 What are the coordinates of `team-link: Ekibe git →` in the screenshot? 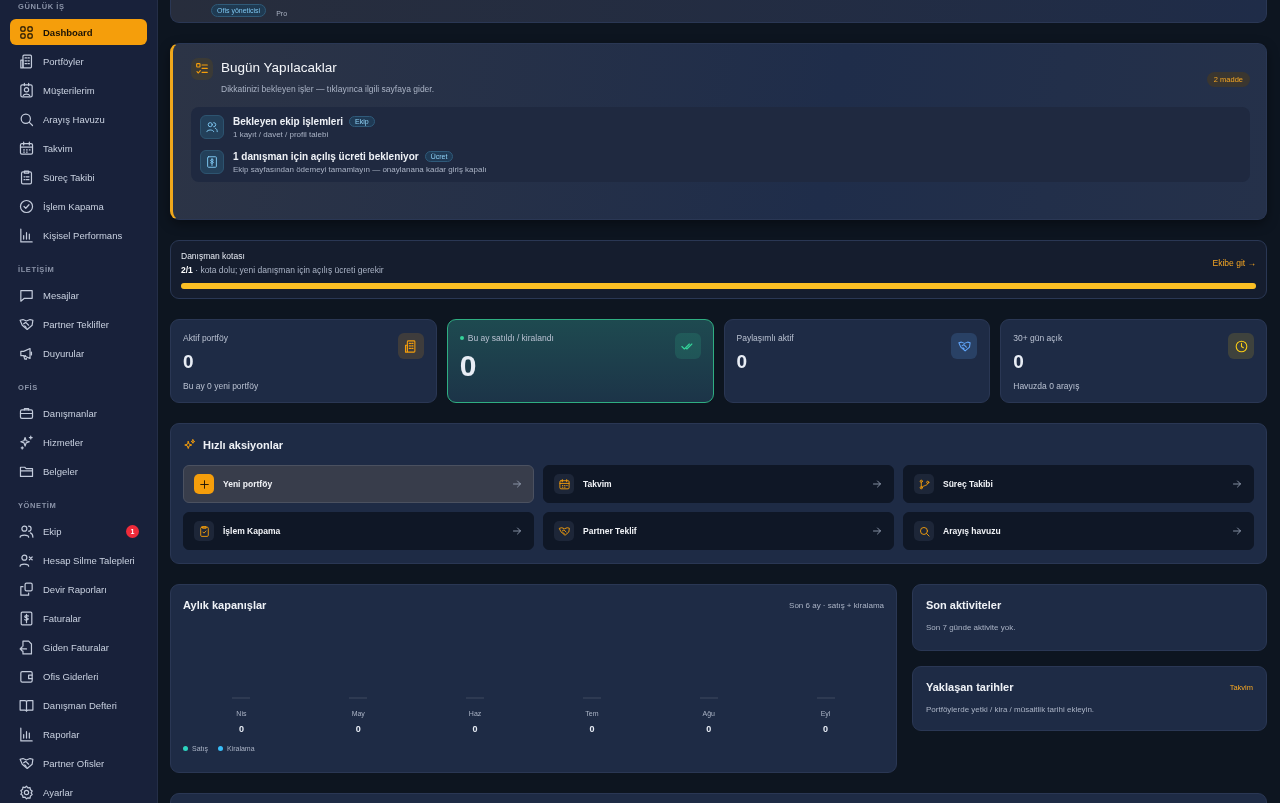 It's located at (1234, 263).